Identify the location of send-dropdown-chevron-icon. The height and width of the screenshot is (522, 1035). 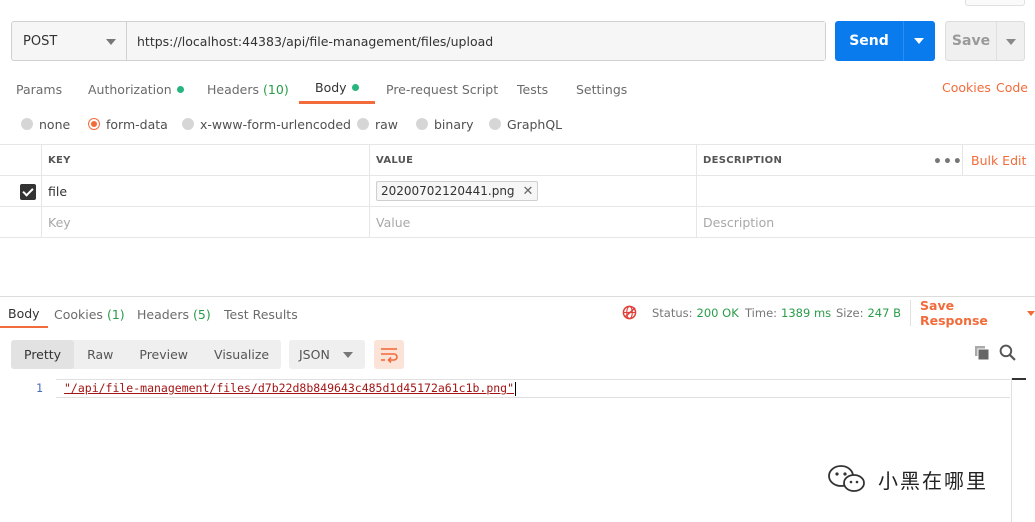
(919, 41).